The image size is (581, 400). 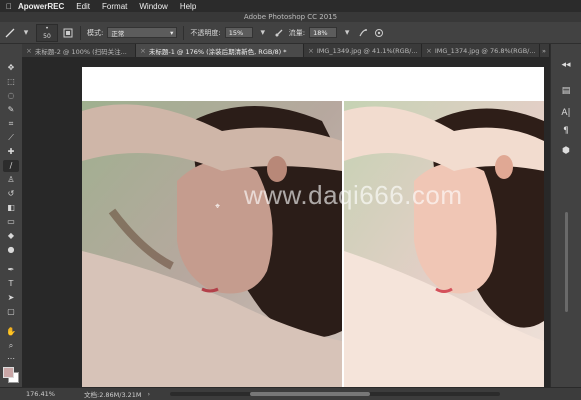 I want to click on blur-tool-icon: ◆, so click(x=11, y=236).